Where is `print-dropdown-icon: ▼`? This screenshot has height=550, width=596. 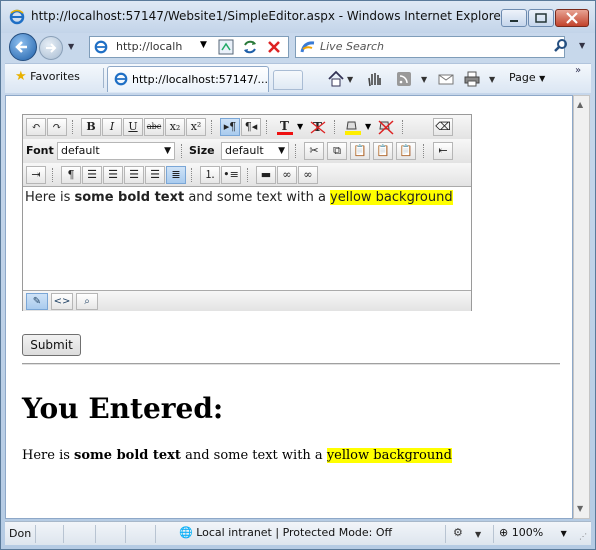 print-dropdown-icon: ▼ is located at coordinates (492, 79).